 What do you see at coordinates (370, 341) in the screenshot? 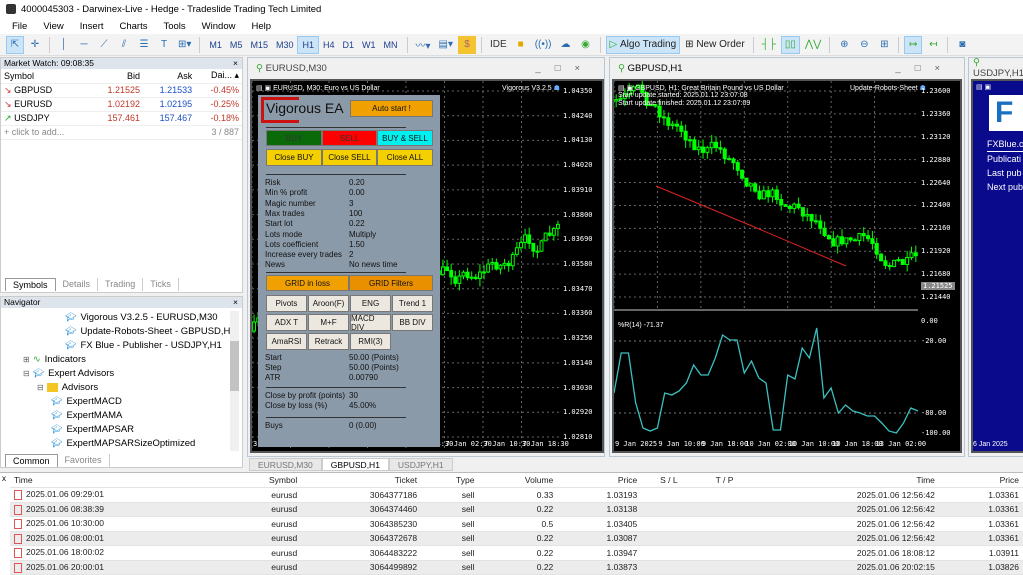
I see `filter-rmi-3--button: RMI(3)` at bounding box center [370, 341].